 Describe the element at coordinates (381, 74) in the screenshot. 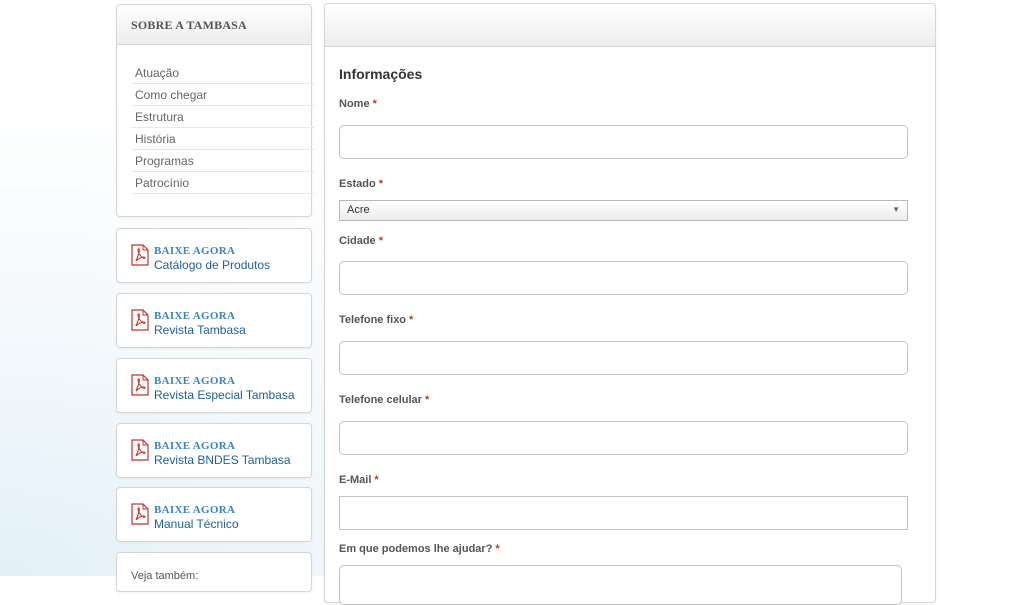

I see `form-section-title: Informações` at that location.